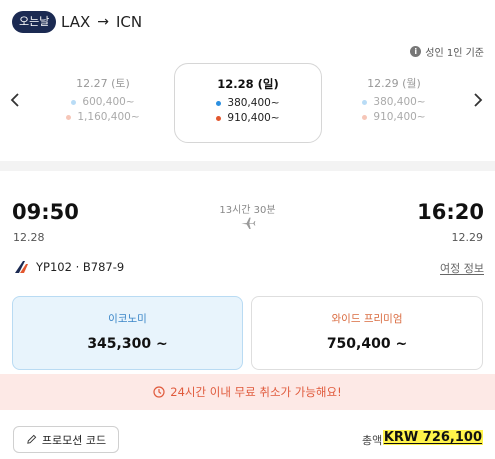 The width and height of the screenshot is (495, 459). What do you see at coordinates (467, 237) in the screenshot?
I see `arrival-date: 12.29` at bounding box center [467, 237].